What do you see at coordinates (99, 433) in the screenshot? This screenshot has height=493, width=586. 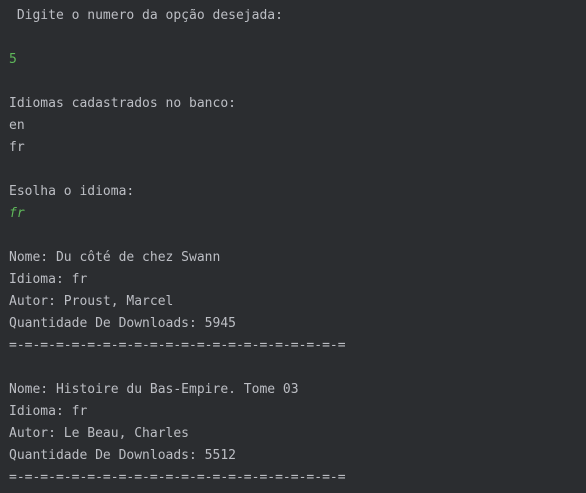 I see `book-author: Autor: Le Beau, Charles` at bounding box center [99, 433].